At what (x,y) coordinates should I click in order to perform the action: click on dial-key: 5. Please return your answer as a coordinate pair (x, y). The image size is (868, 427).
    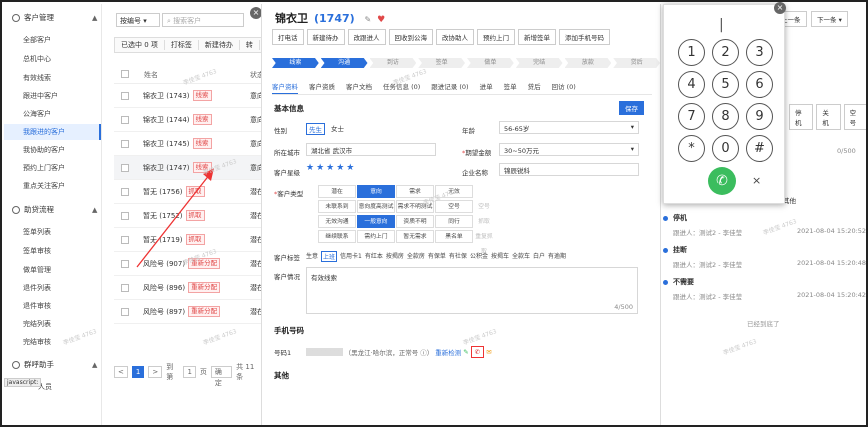
    Looking at the image, I should click on (725, 84).